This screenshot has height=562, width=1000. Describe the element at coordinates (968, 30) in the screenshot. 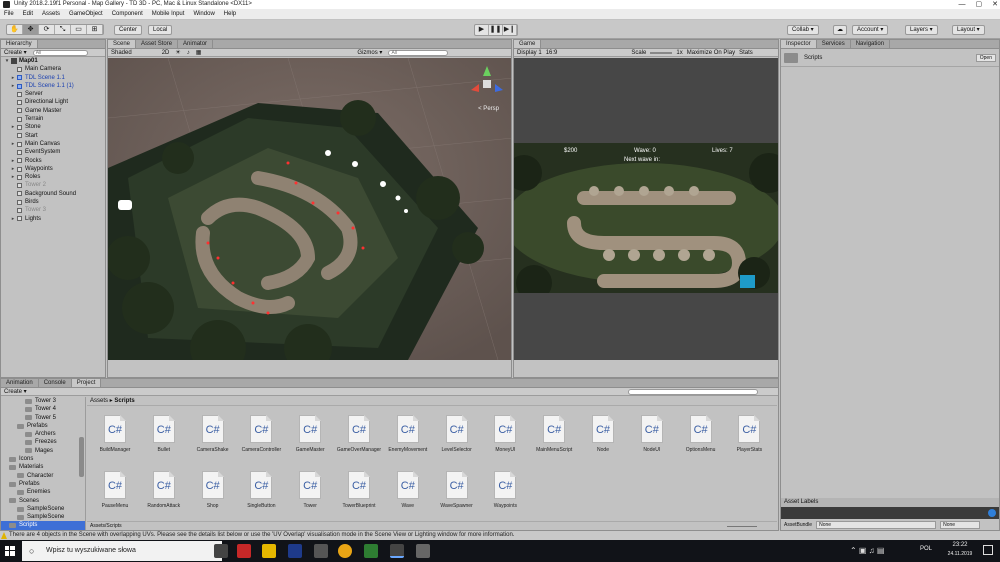

I see `layout-dropdown: Layout ▾` at that location.